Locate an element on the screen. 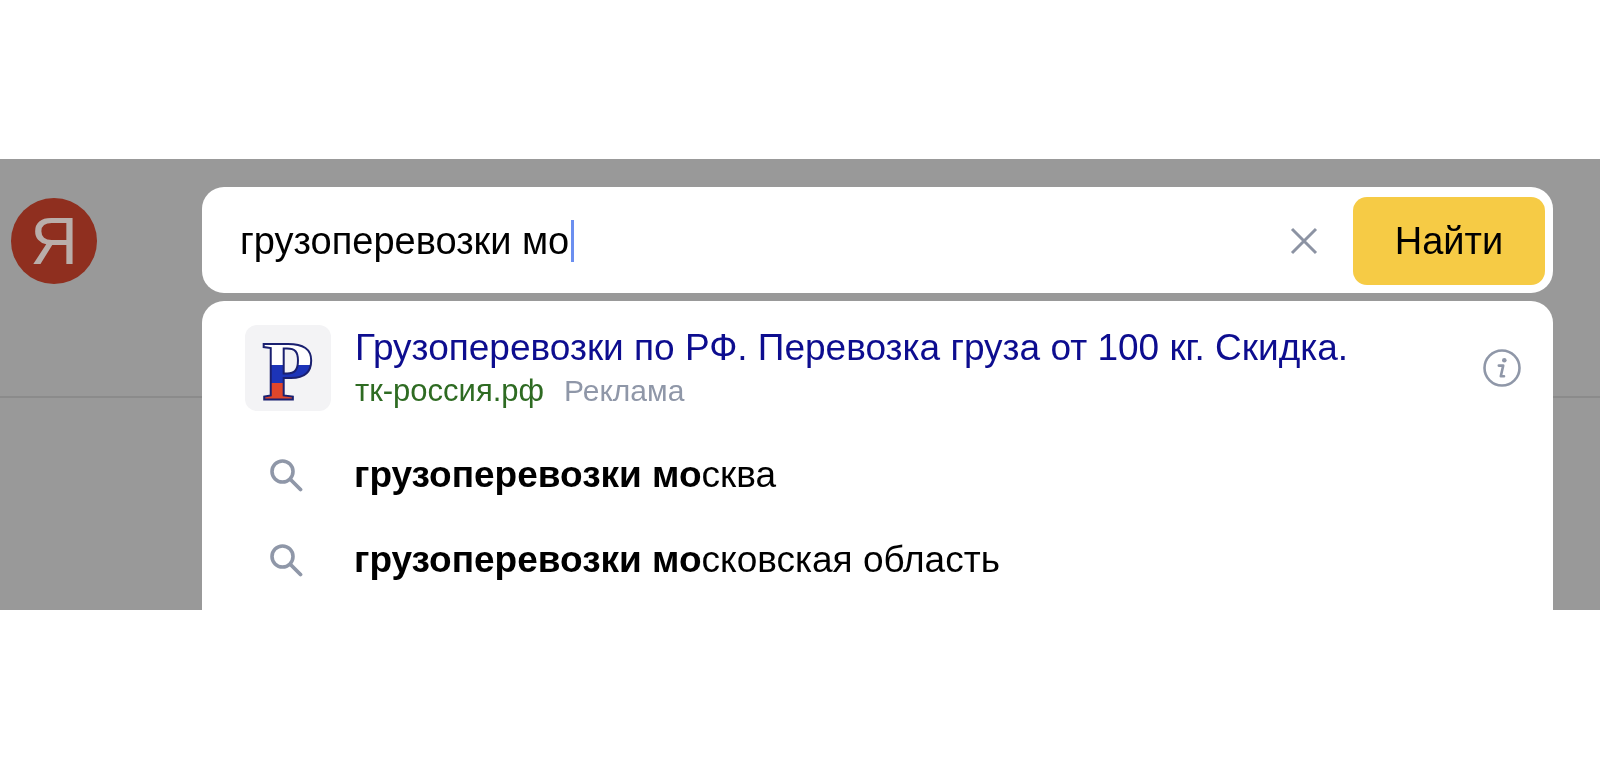 This screenshot has width=1600, height=769. site-logo: Р is located at coordinates (288, 368).